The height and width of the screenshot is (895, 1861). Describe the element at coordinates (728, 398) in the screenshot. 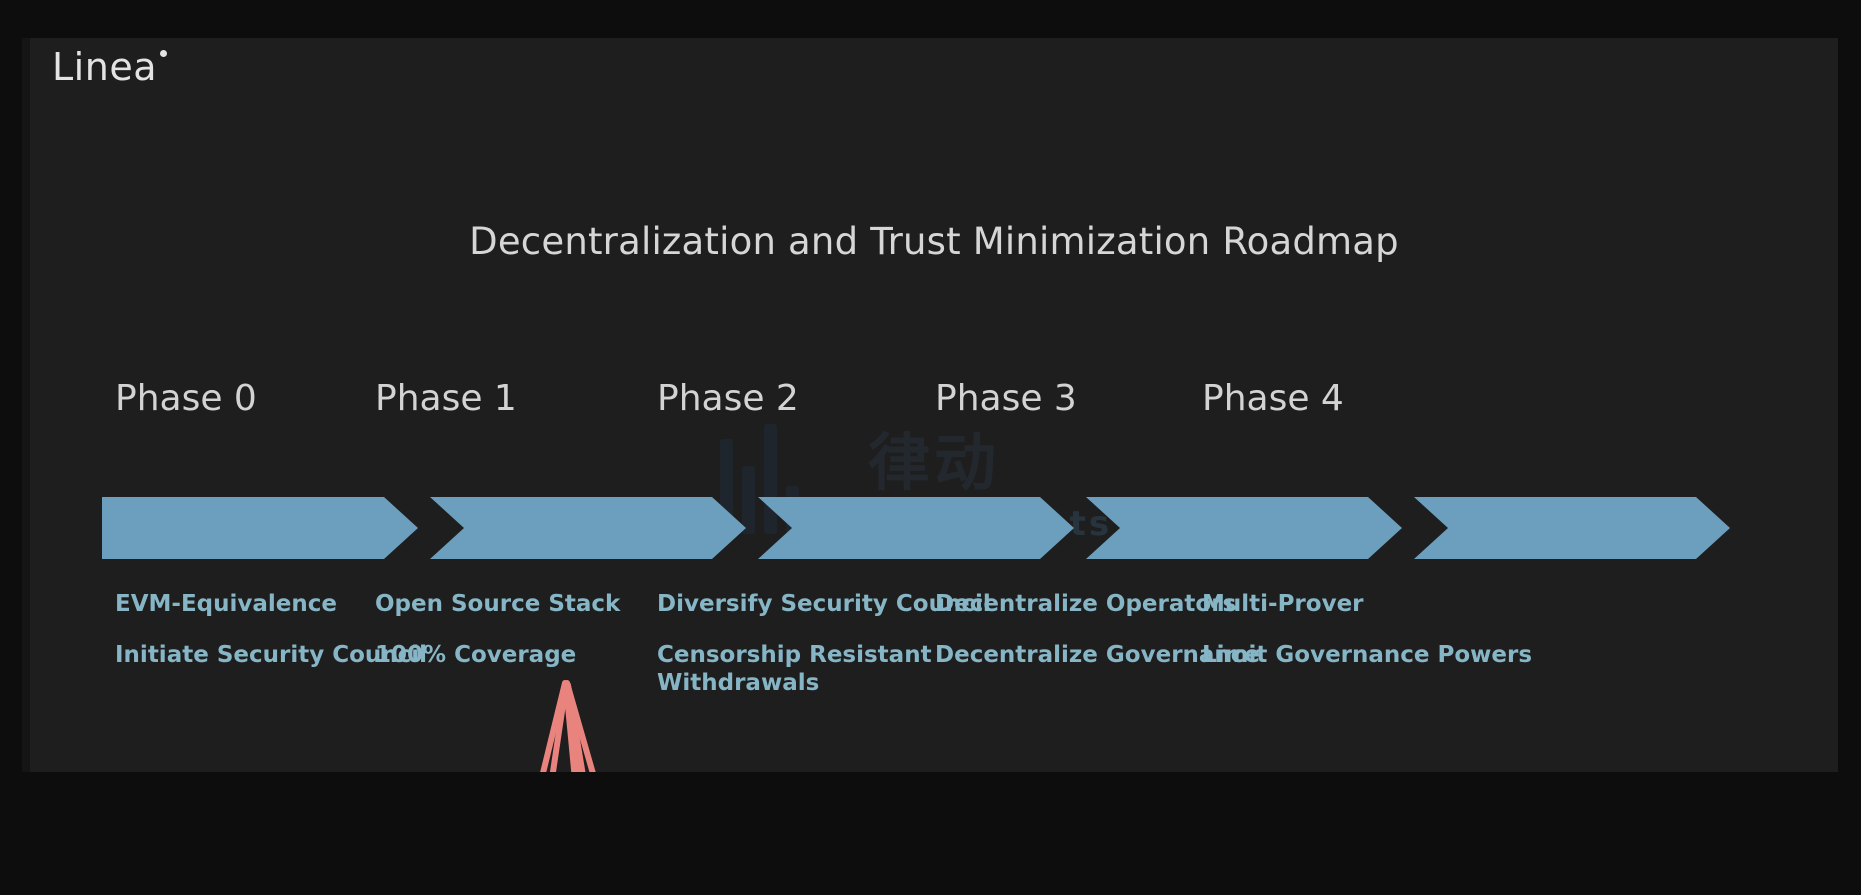

I see `phase-label-2: Phase 2` at that location.